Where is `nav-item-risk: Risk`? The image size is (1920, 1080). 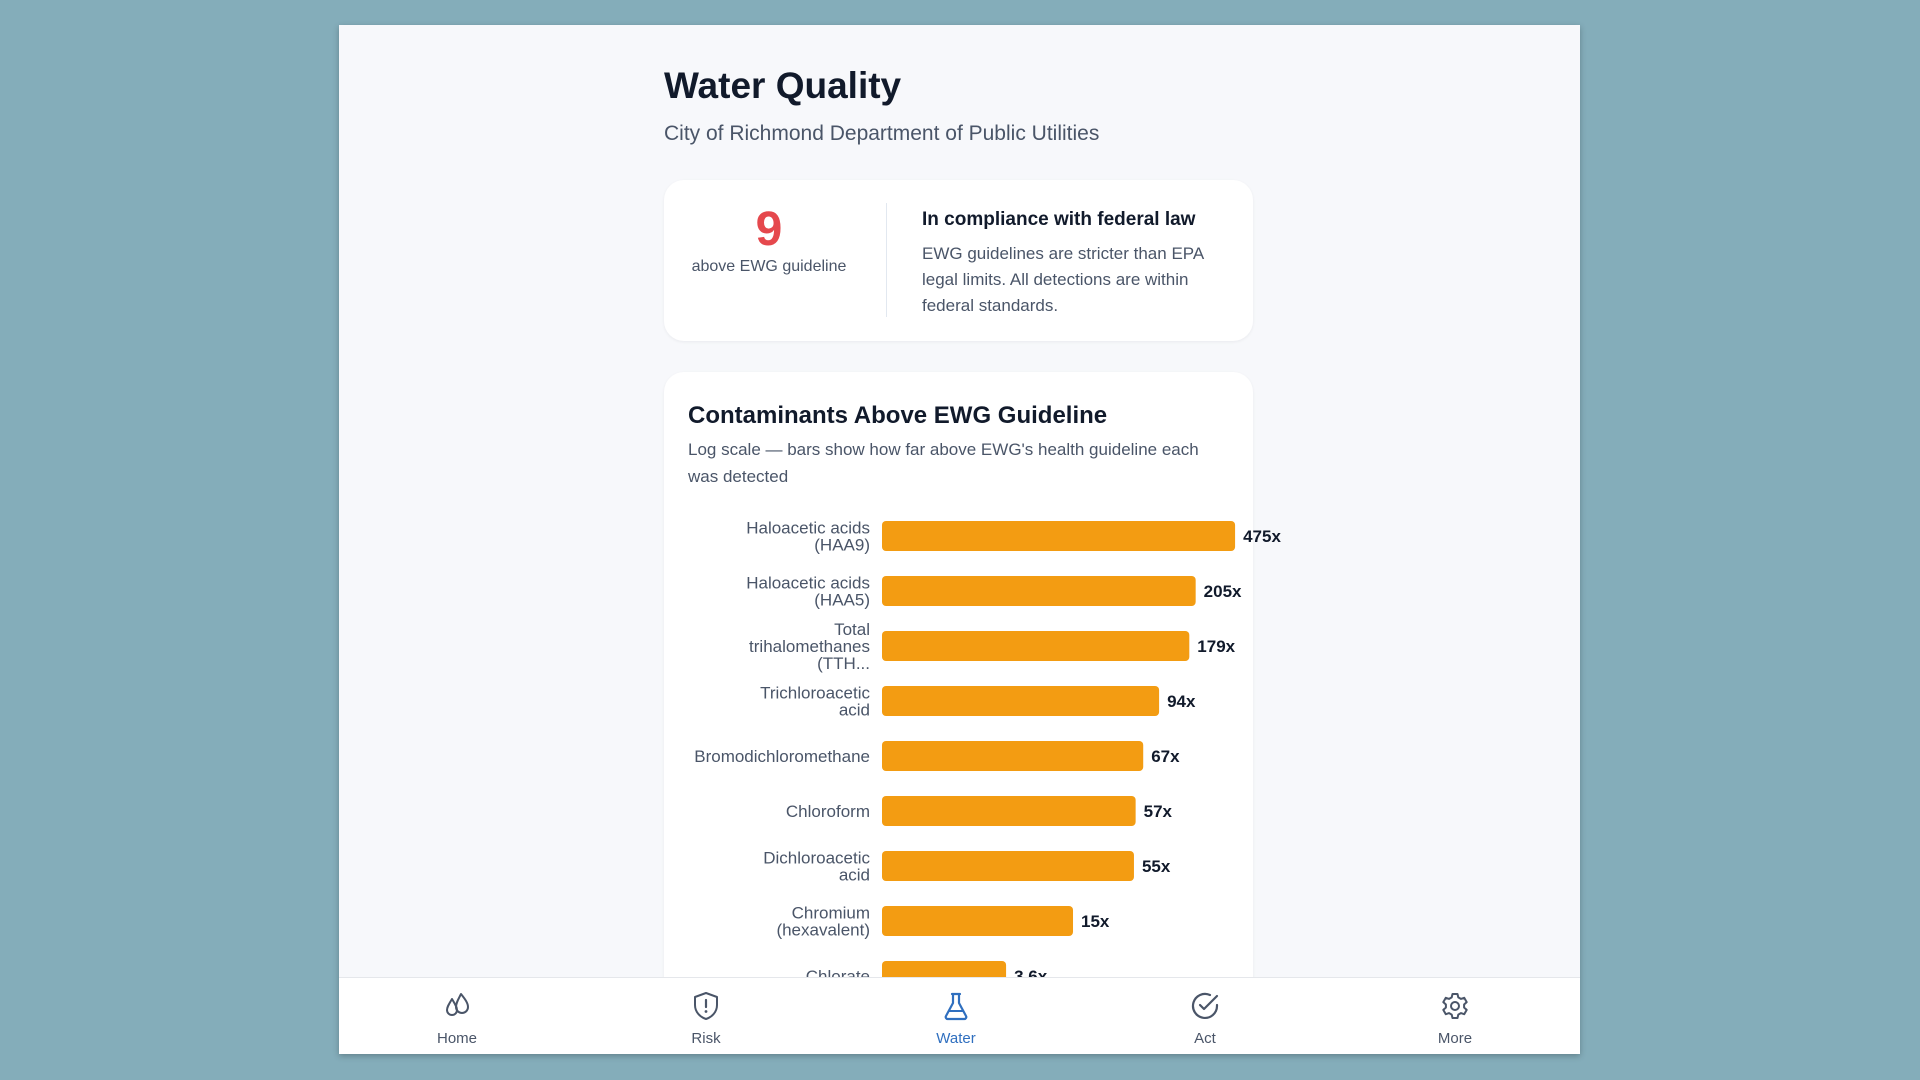
nav-item-risk: Risk is located at coordinates (706, 1016).